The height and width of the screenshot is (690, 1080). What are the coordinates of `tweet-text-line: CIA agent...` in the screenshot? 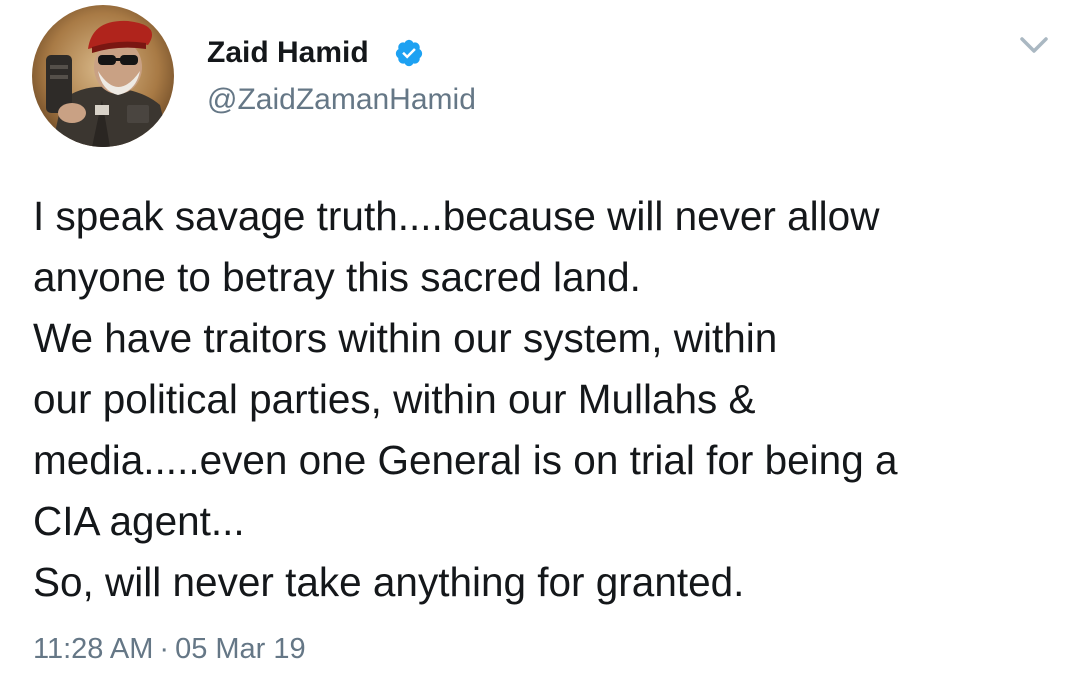 It's located at (139, 521).